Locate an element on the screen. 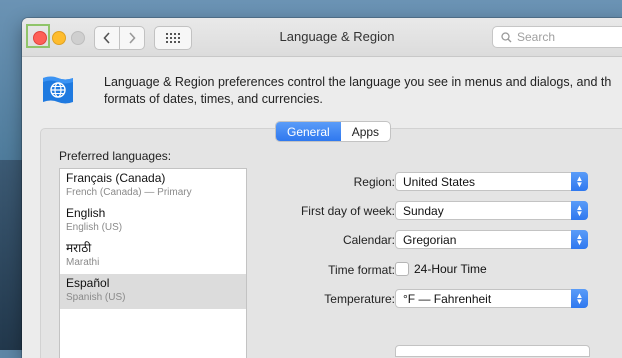 The height and width of the screenshot is (358, 622). language-subtitle: English (US) is located at coordinates (94, 227).